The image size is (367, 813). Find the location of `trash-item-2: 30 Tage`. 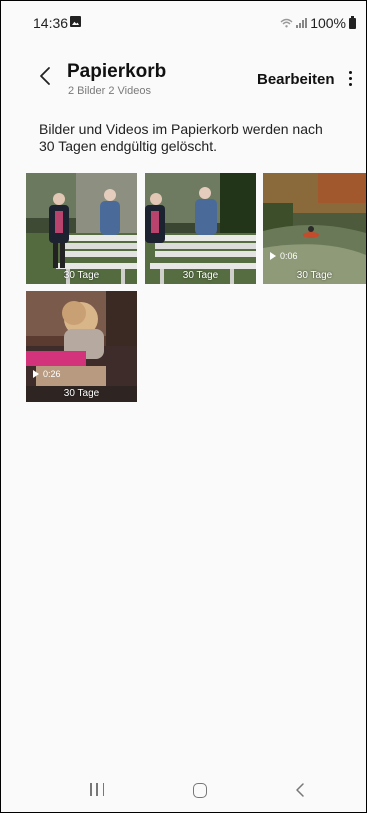

trash-item-2: 30 Tage is located at coordinates (200, 228).